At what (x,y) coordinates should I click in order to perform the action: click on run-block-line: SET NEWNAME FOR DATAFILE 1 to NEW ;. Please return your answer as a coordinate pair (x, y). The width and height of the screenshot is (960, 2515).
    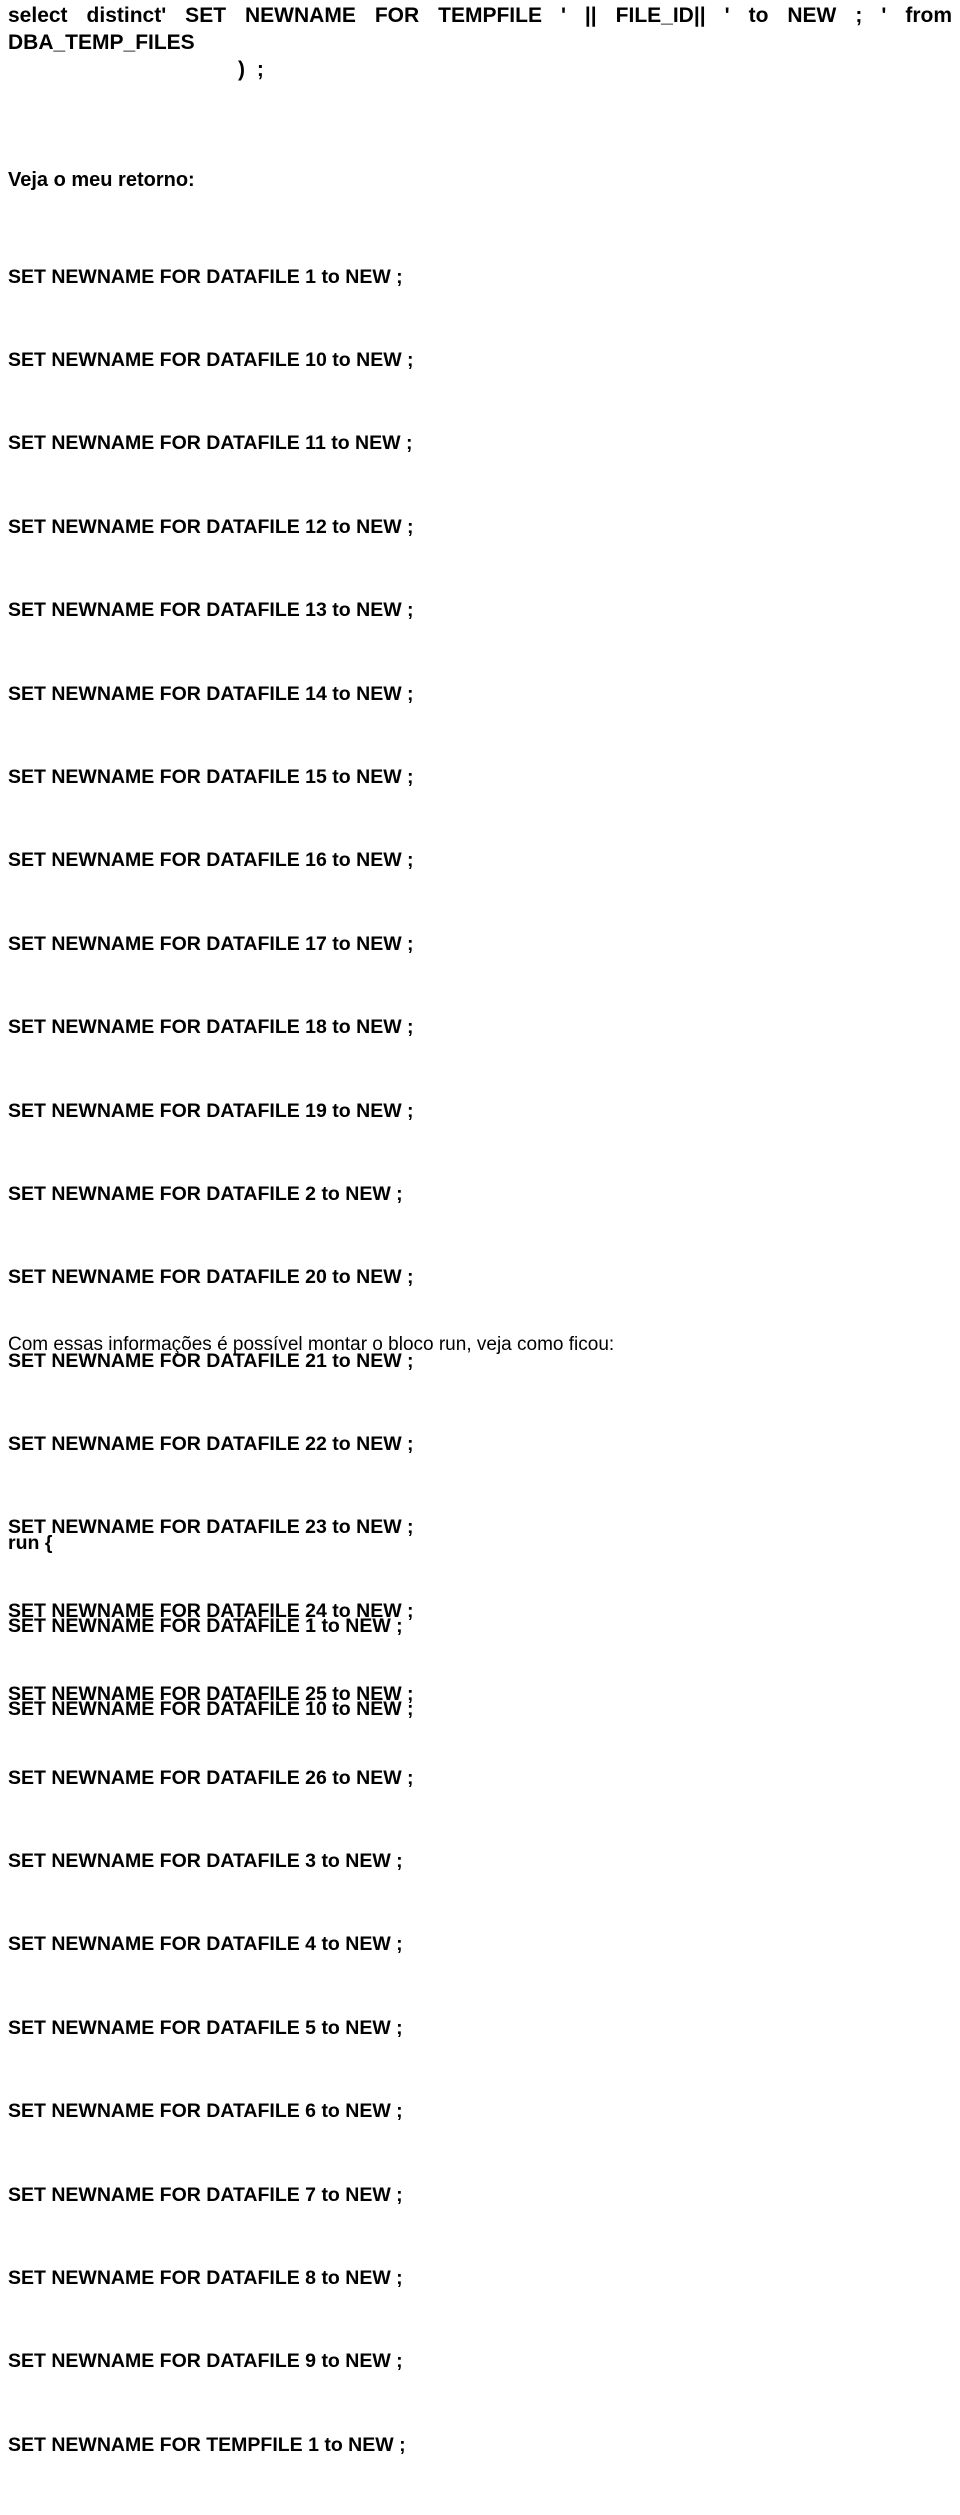
    Looking at the image, I should click on (205, 1625).